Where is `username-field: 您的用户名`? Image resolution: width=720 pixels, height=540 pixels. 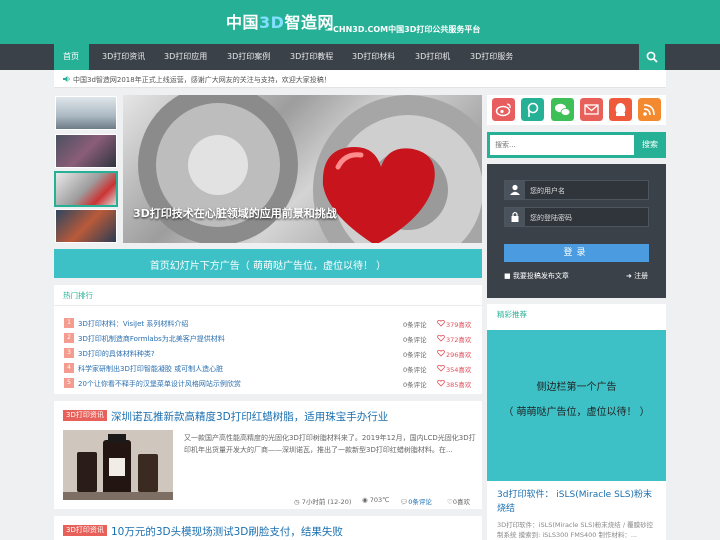 username-field: 您的用户名 is located at coordinates (576, 190).